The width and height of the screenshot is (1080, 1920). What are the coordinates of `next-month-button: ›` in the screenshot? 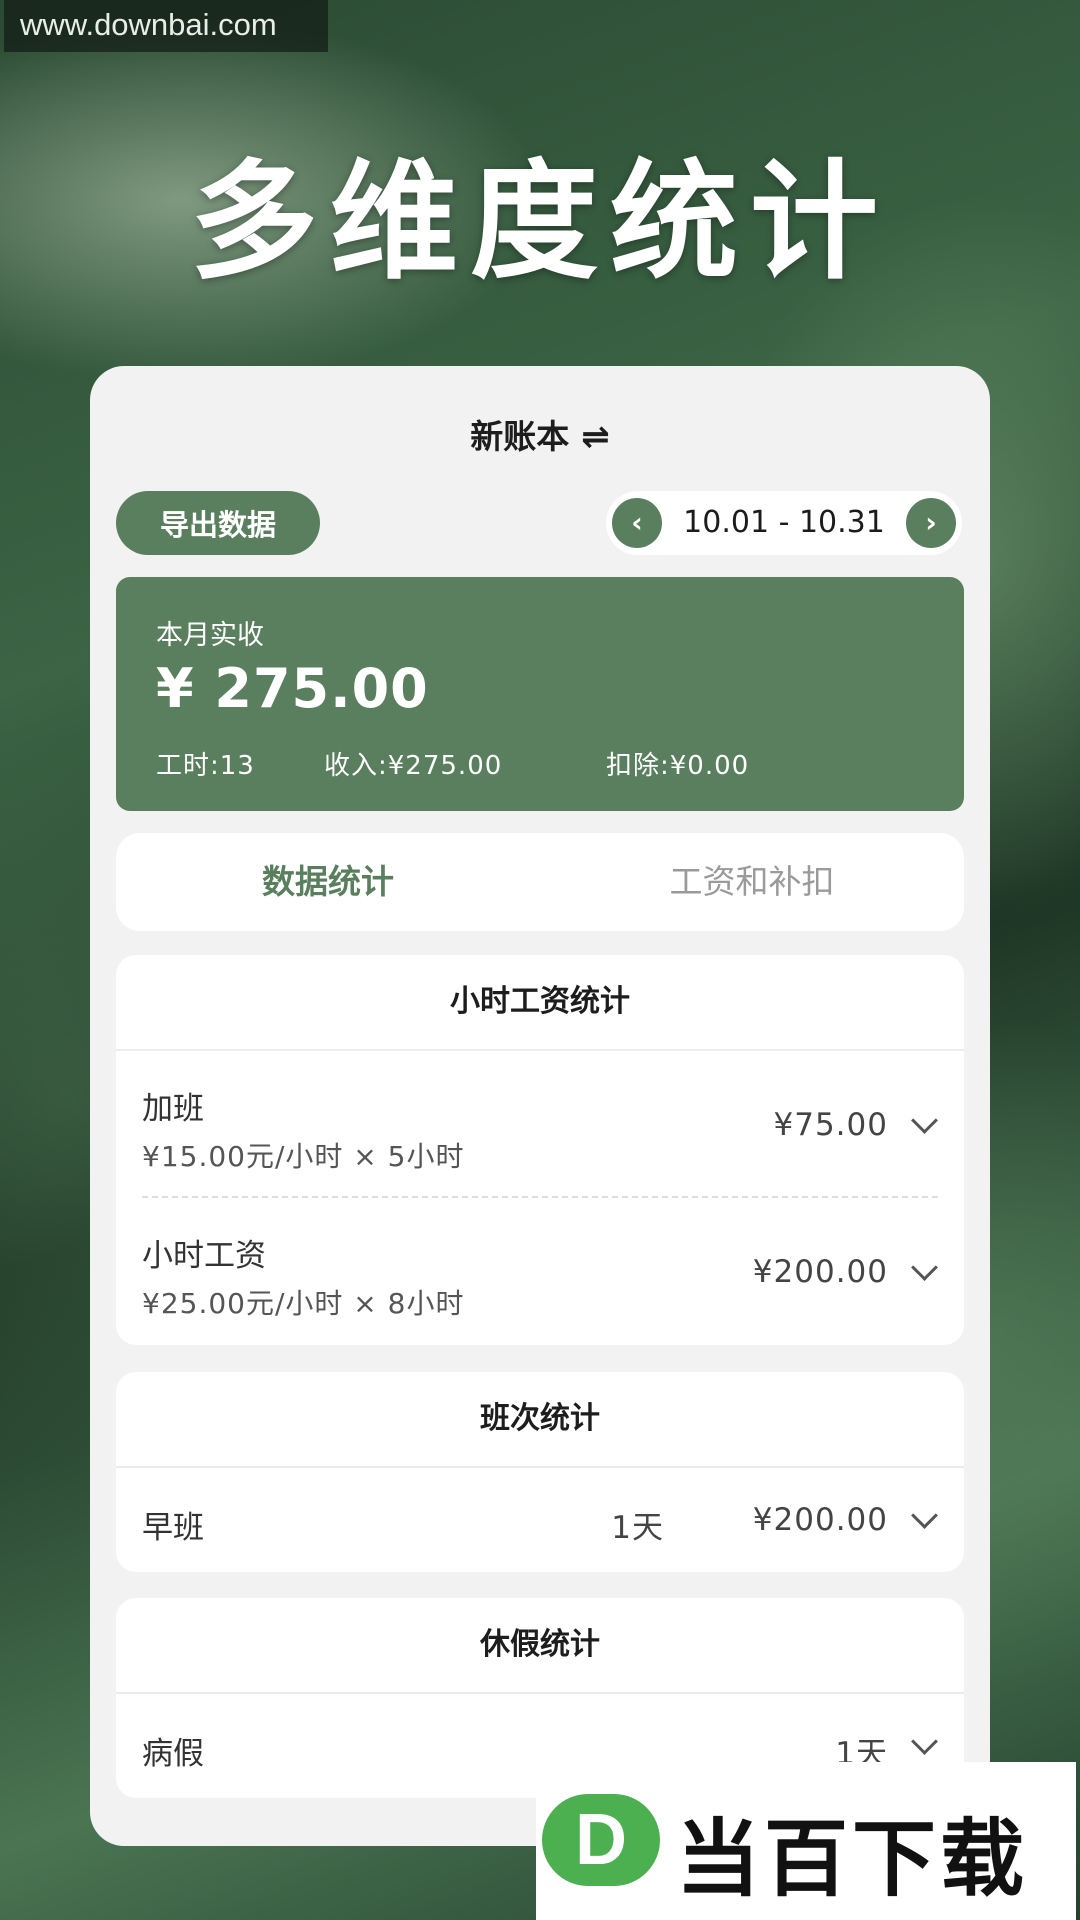 It's located at (931, 523).